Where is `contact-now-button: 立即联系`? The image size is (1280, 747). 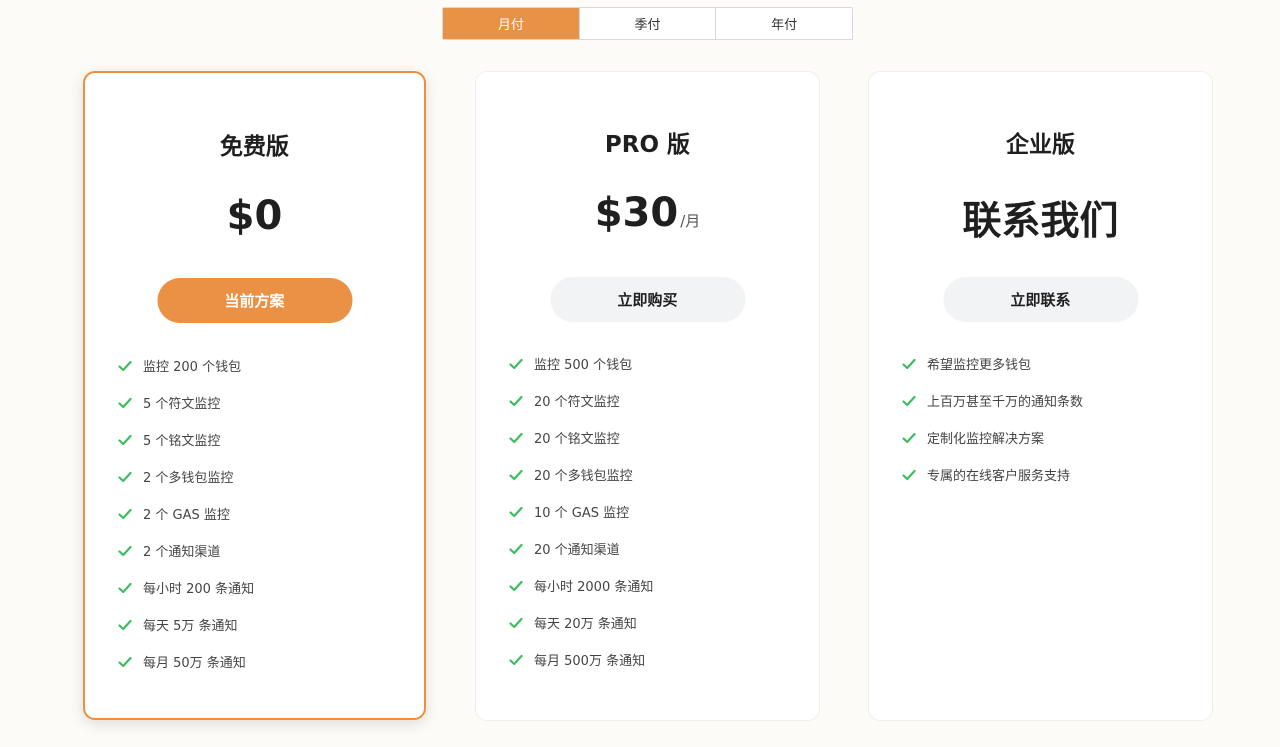 contact-now-button: 立即联系 is located at coordinates (1040, 299).